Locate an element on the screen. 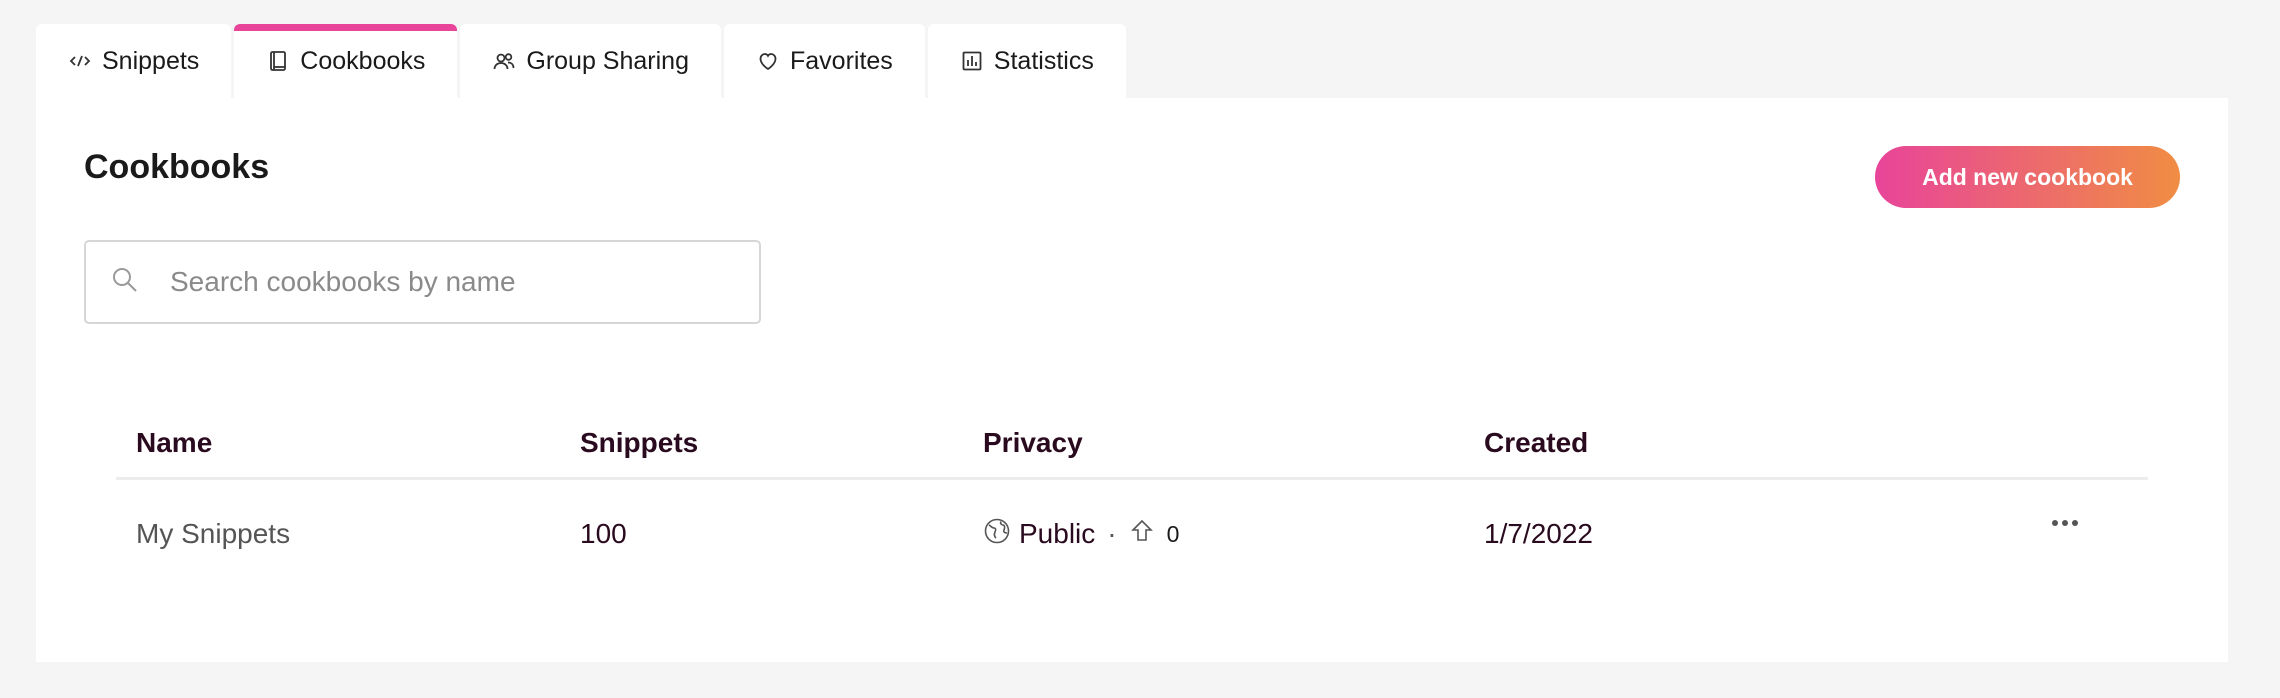 The height and width of the screenshot is (698, 2280). tab-label: Cookbooks is located at coordinates (363, 60).